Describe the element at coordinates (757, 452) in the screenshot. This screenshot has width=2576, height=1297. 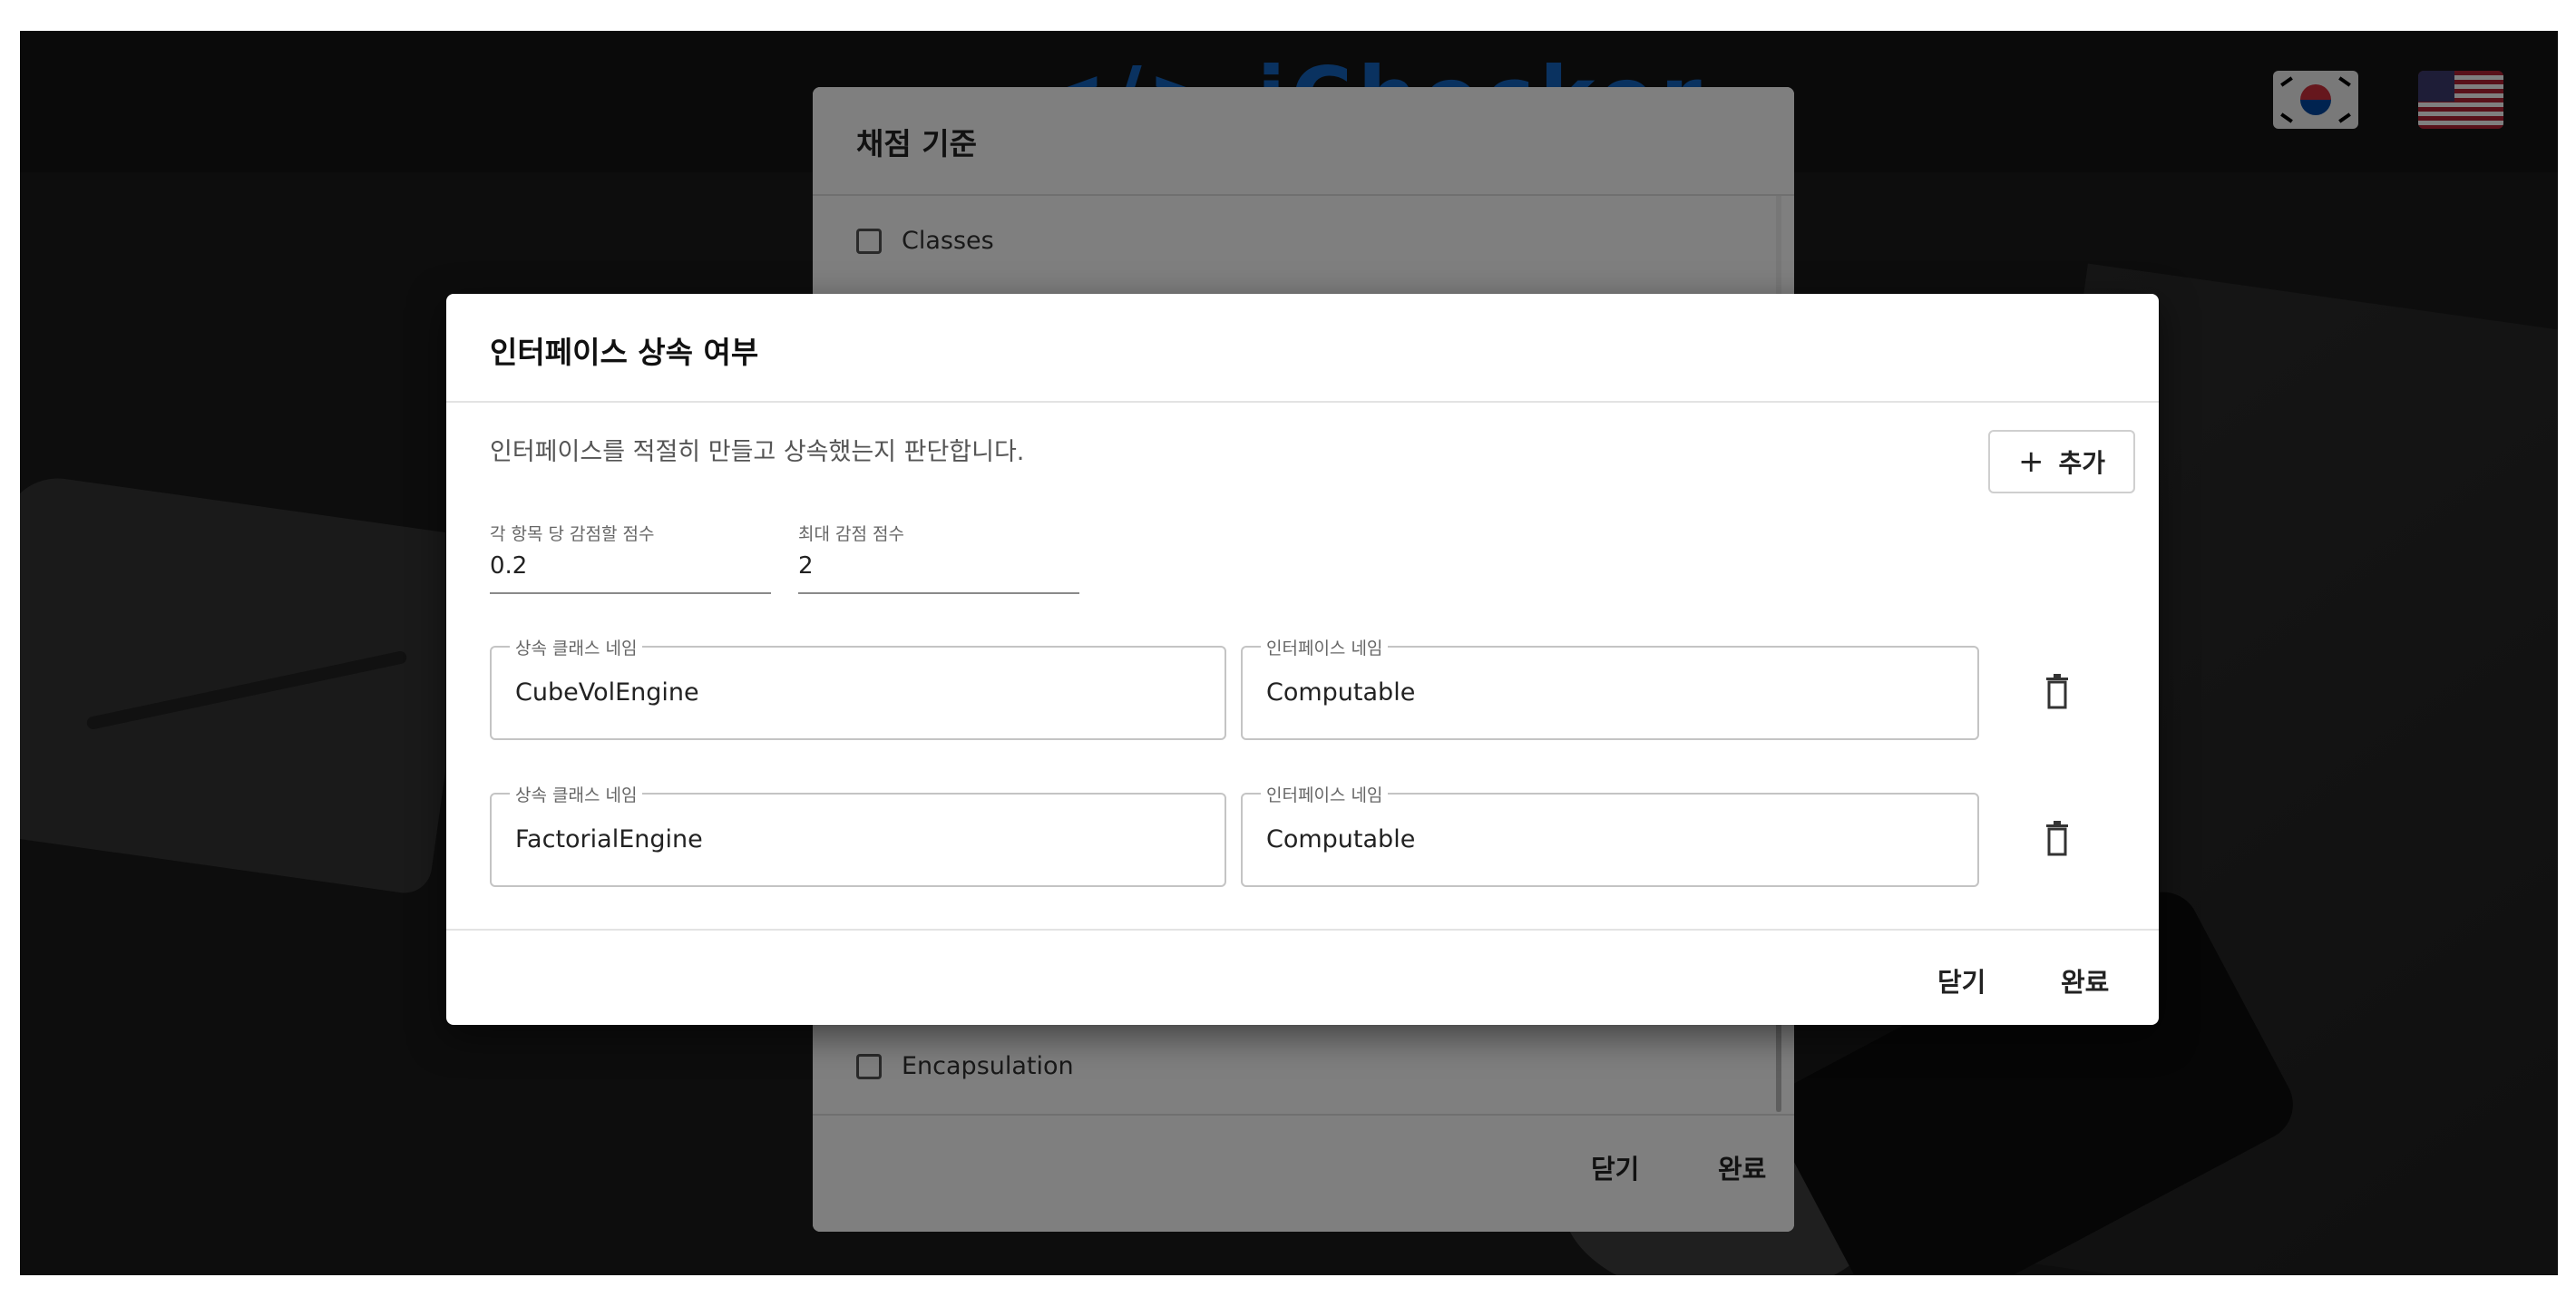
I see `dialog-description: 인터페이스를 적절히 만들고 상속했는지 판단합니다.` at that location.